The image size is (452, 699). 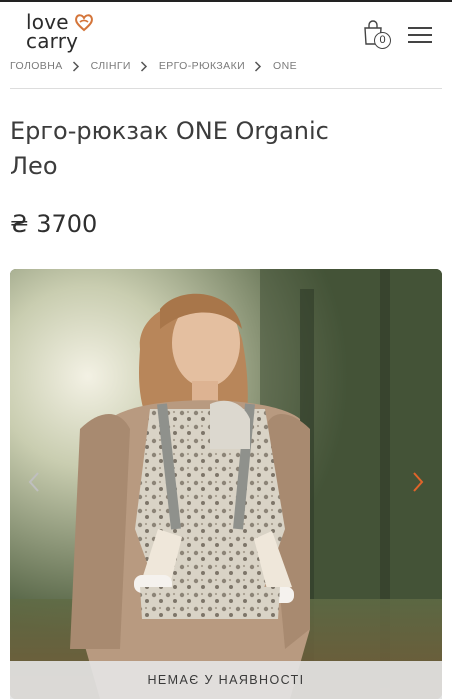 I want to click on divider, so click(x=226, y=88).